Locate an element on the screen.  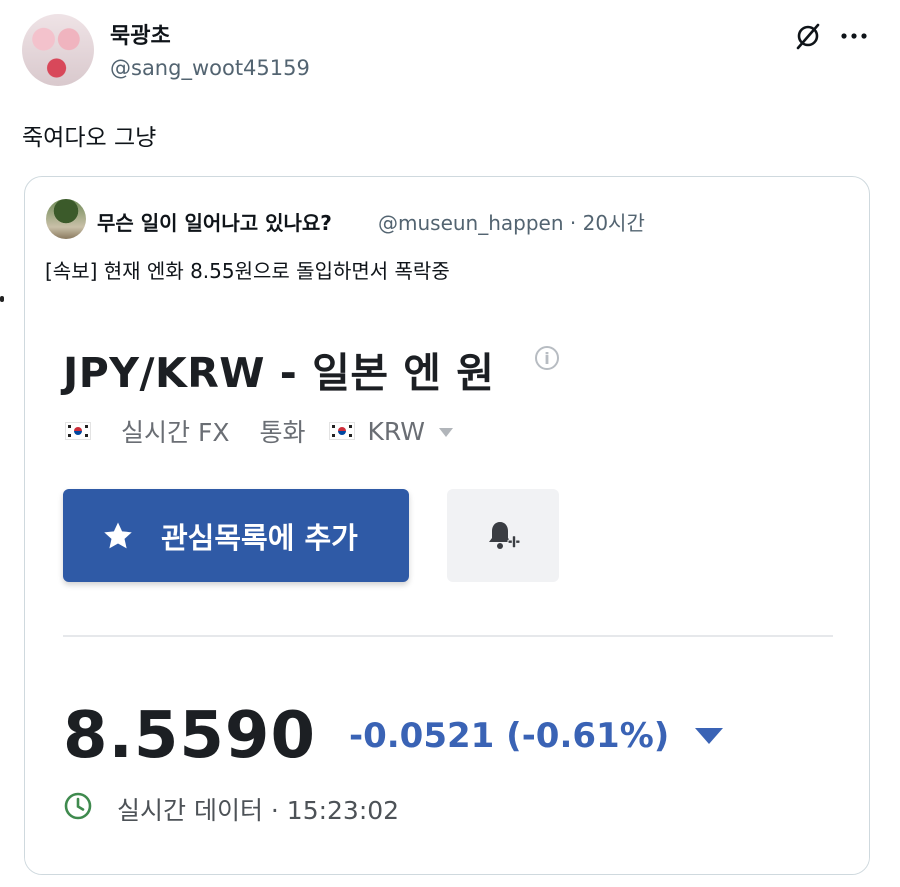
price-change-value: -0.0521 (-0.61%) is located at coordinates (509, 736).